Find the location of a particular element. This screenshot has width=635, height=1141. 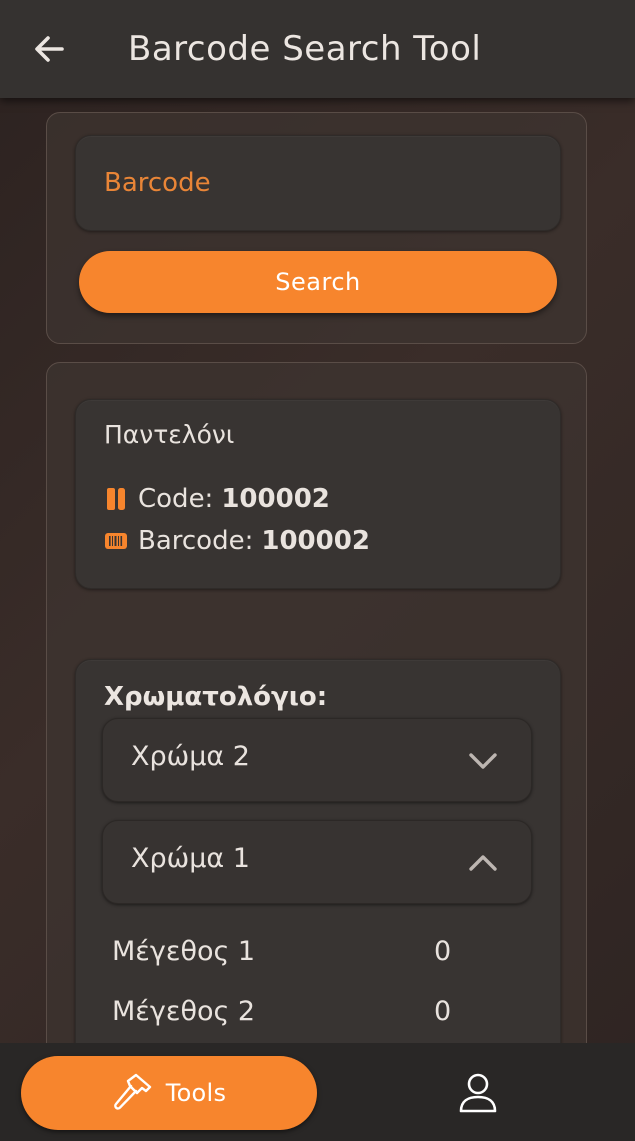

arrow-left-icon is located at coordinates (49, 49).